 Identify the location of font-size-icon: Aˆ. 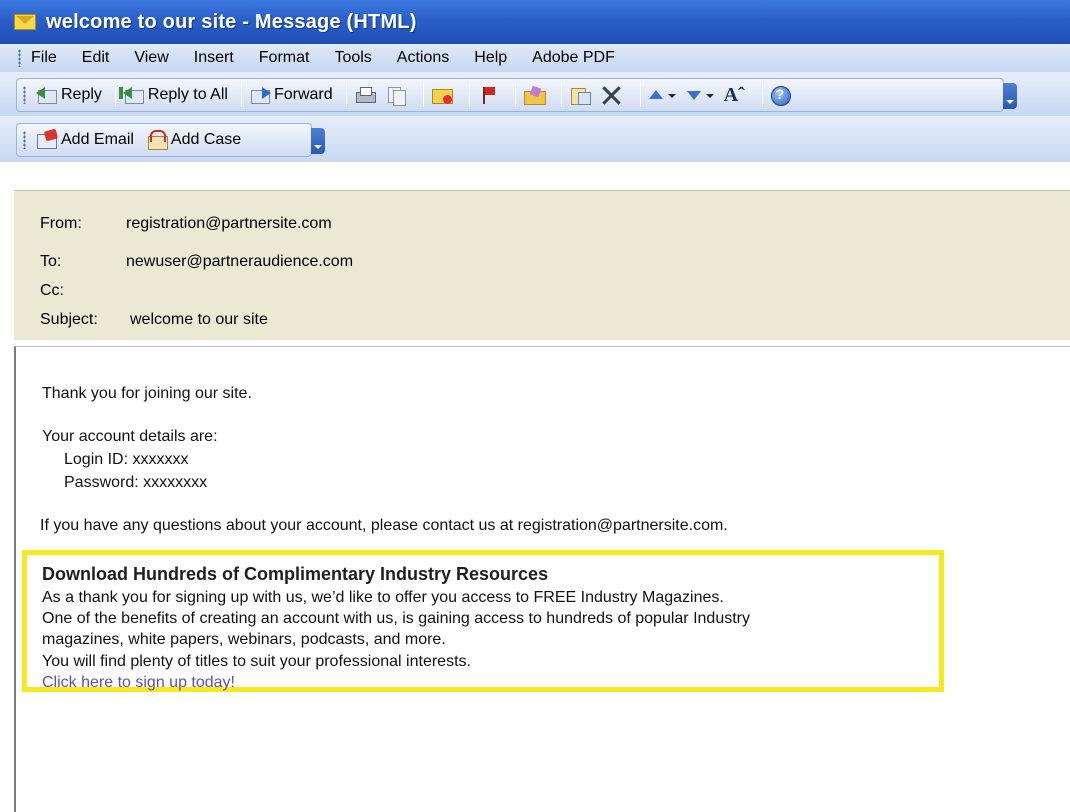
(734, 95).